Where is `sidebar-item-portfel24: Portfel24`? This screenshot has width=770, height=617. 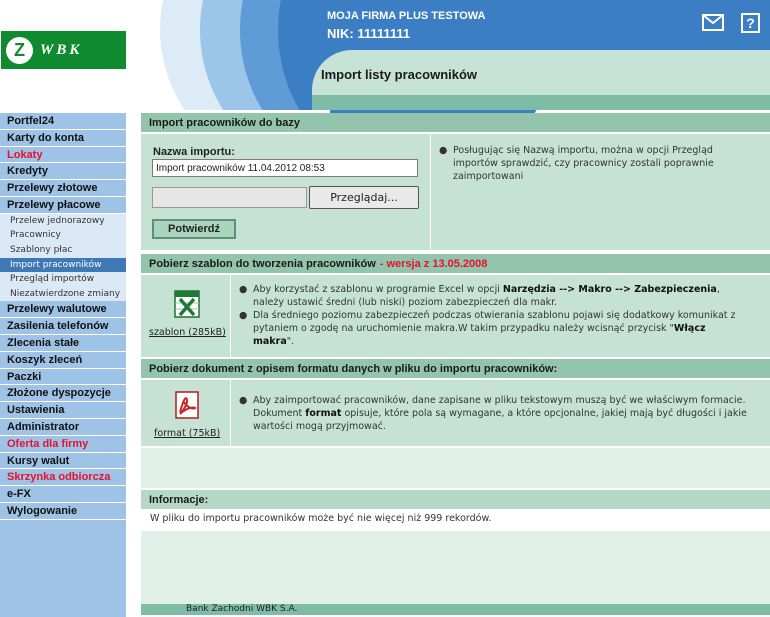
sidebar-item-portfel24: Portfel24 is located at coordinates (63, 121).